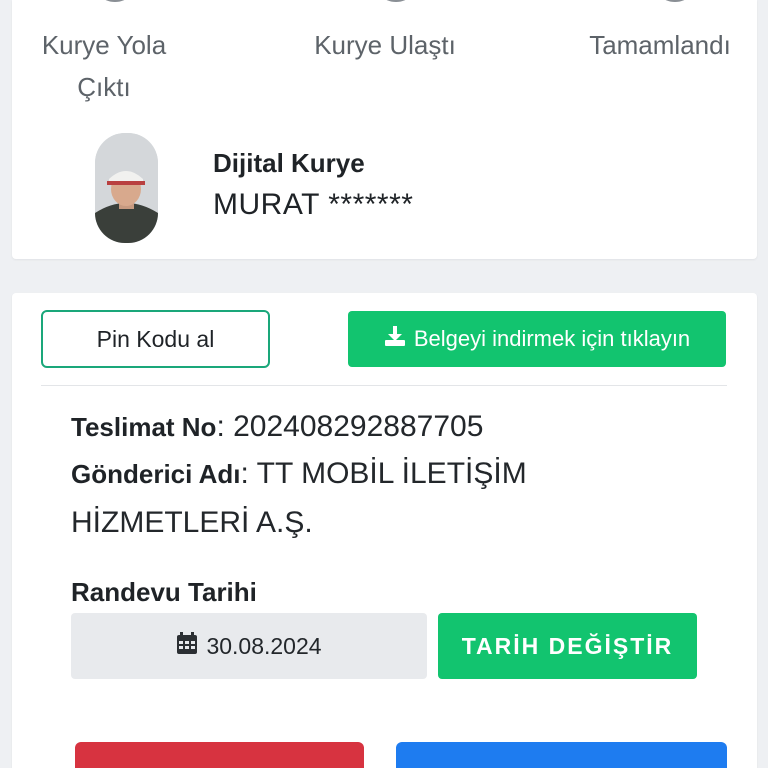 Image resolution: width=768 pixels, height=768 pixels. What do you see at coordinates (358, 426) in the screenshot?
I see `delivery-number-value: 202408292887705` at bounding box center [358, 426].